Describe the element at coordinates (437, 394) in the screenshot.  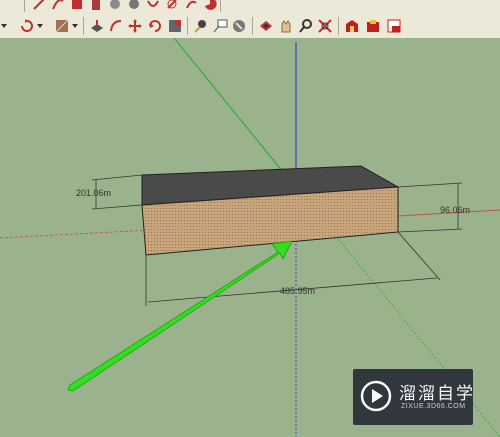
I see `watermark-brand: 溜溜自学` at that location.